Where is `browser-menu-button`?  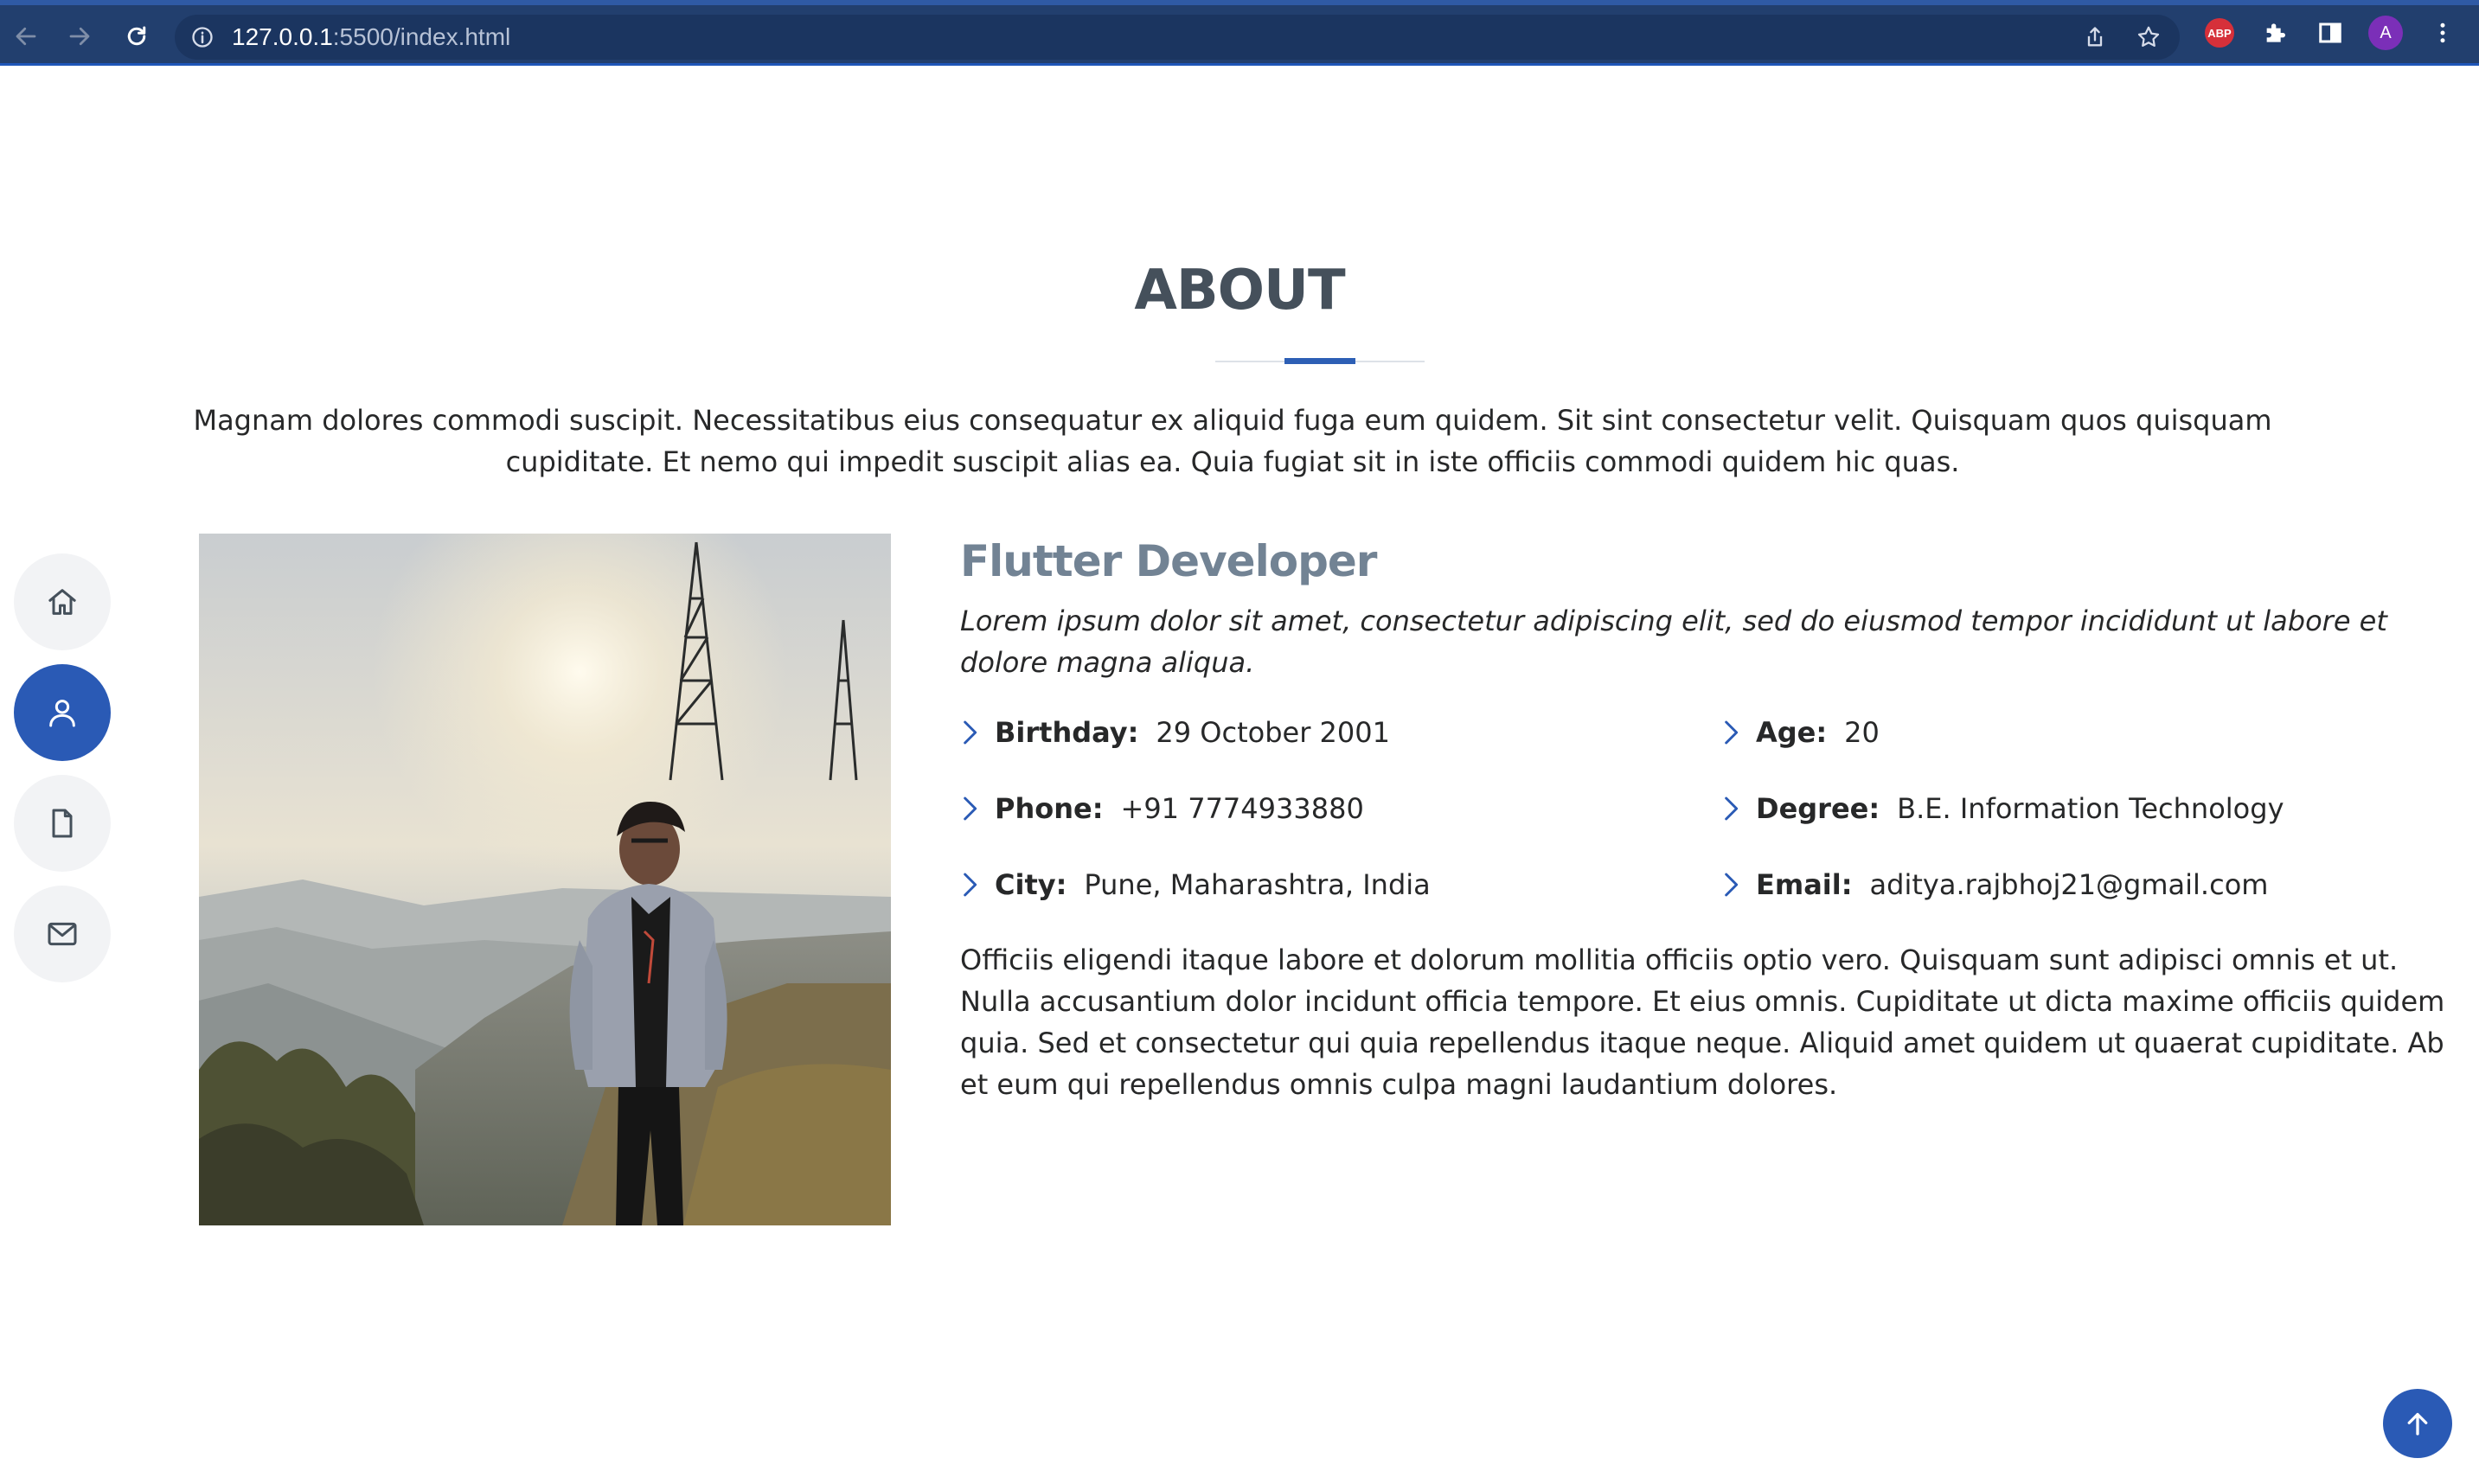
browser-menu-button is located at coordinates (2442, 33).